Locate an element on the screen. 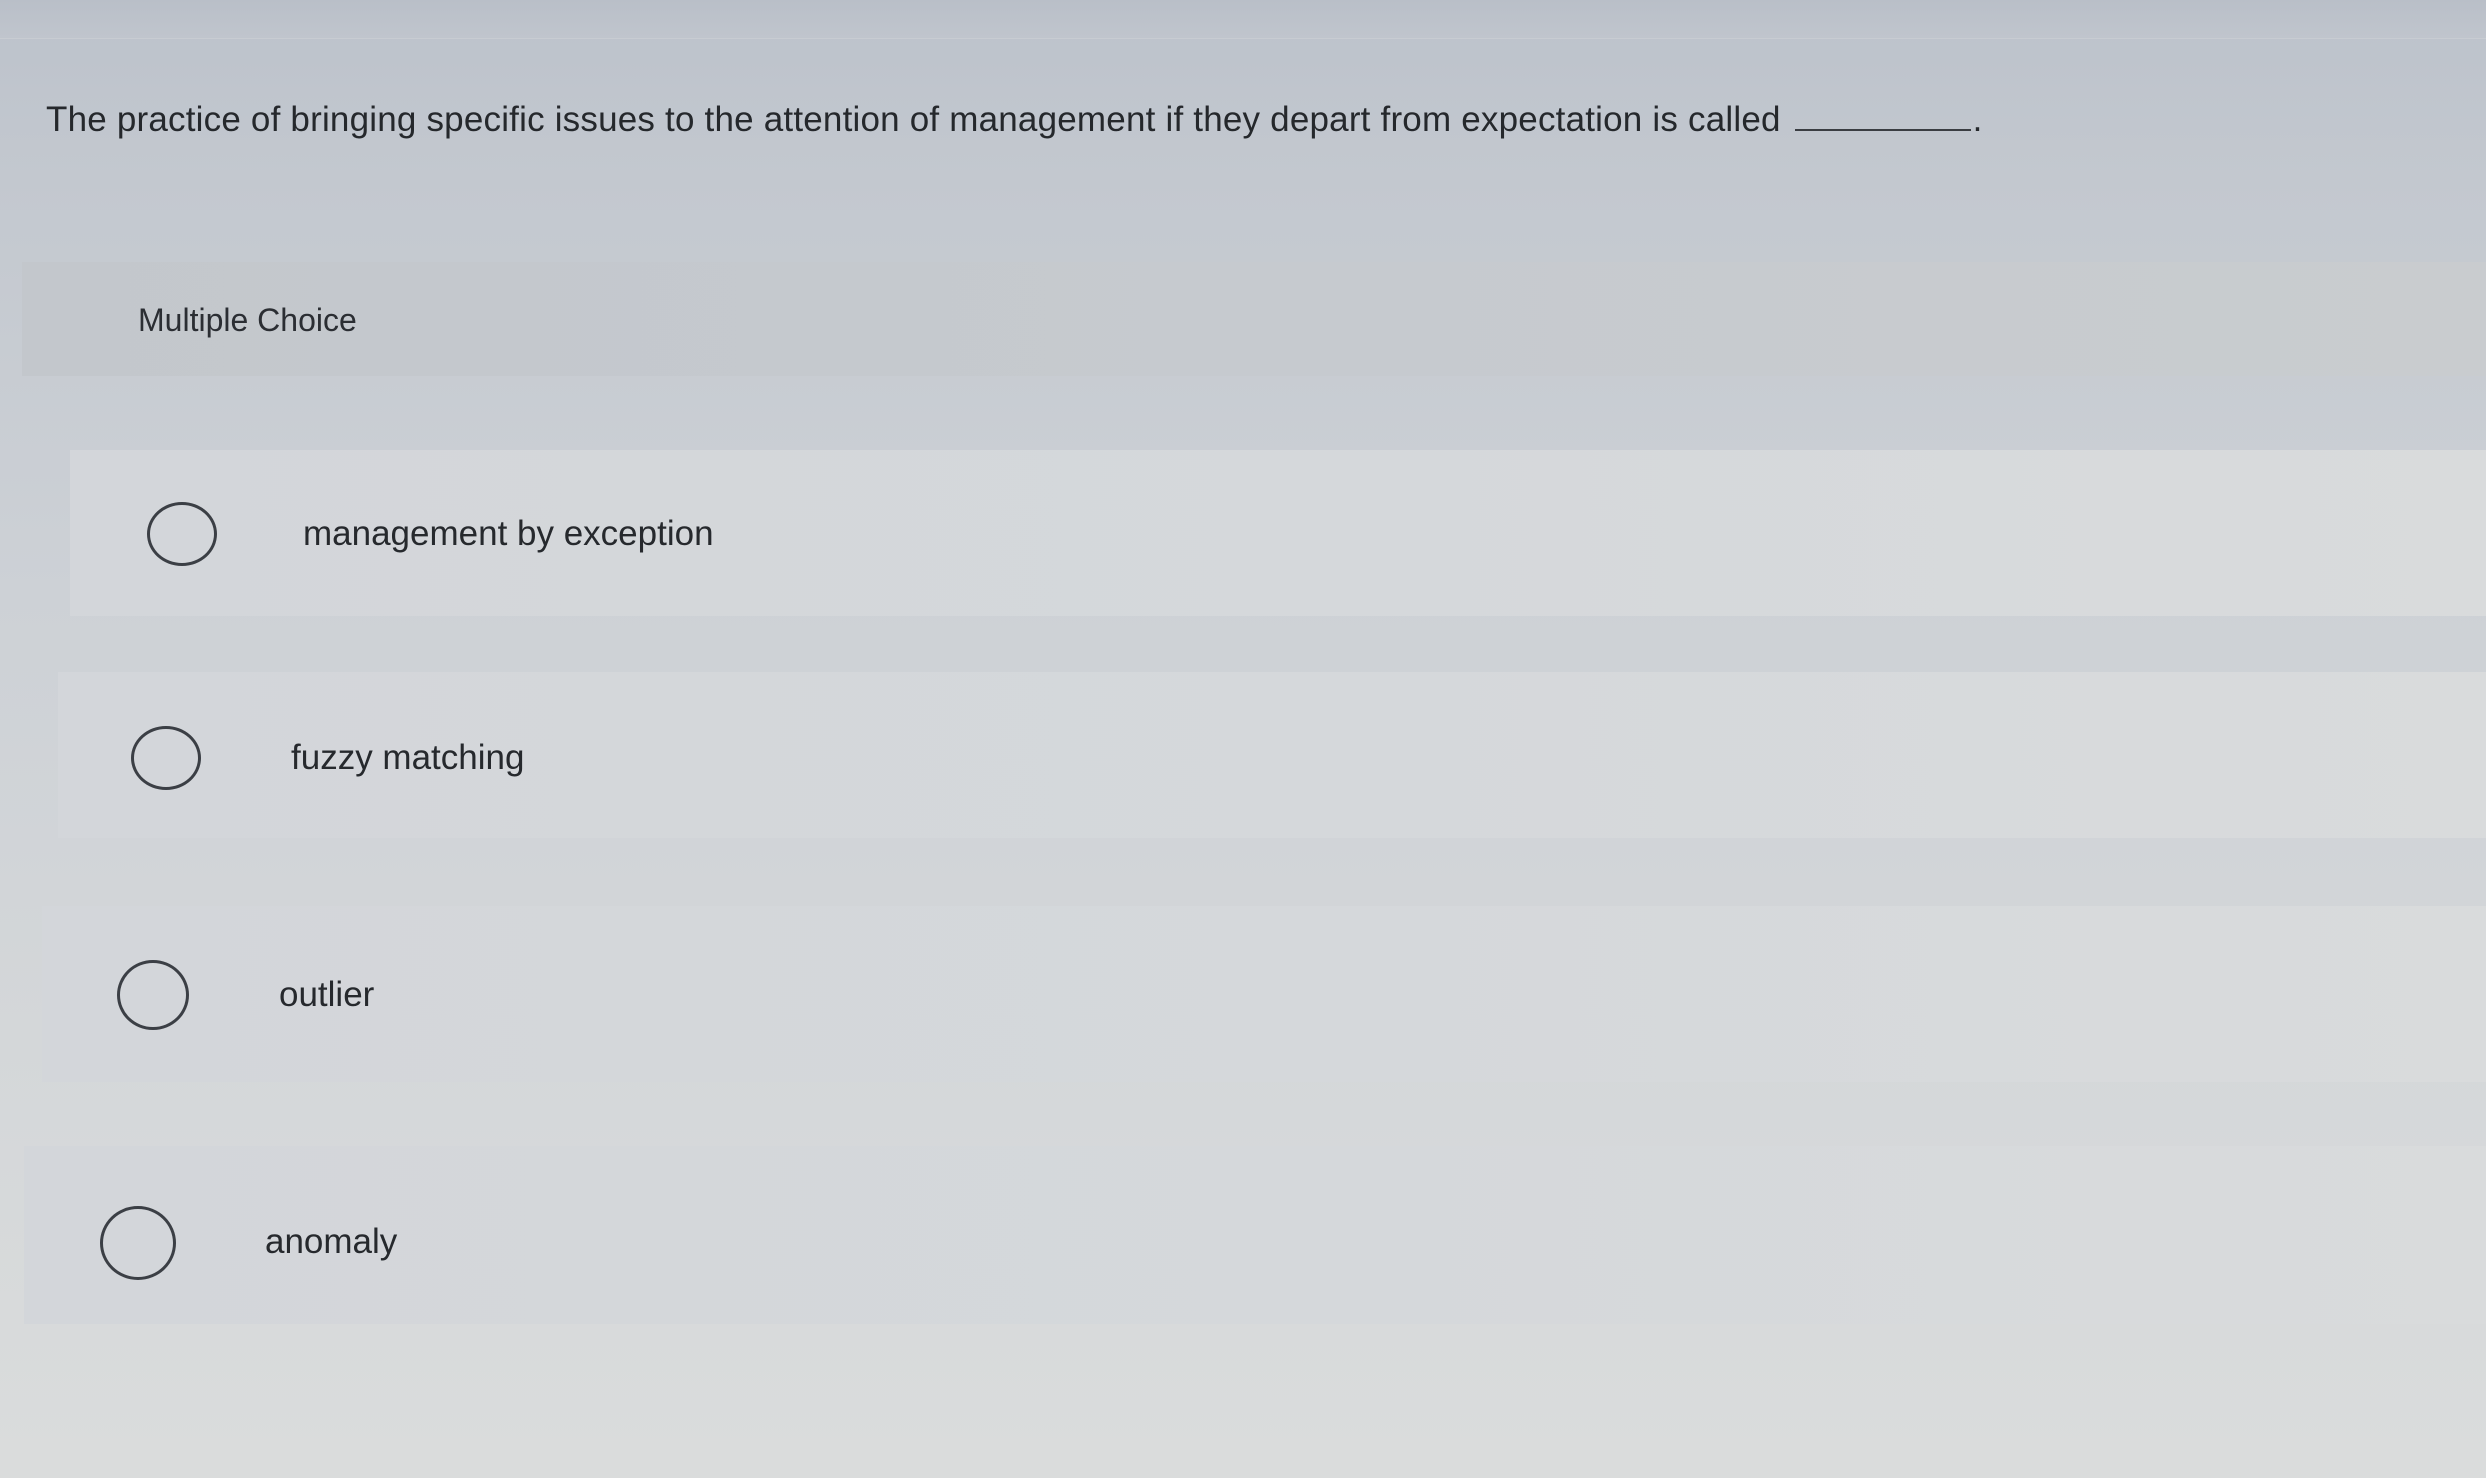  choice-label-3: outlier is located at coordinates (326, 995).